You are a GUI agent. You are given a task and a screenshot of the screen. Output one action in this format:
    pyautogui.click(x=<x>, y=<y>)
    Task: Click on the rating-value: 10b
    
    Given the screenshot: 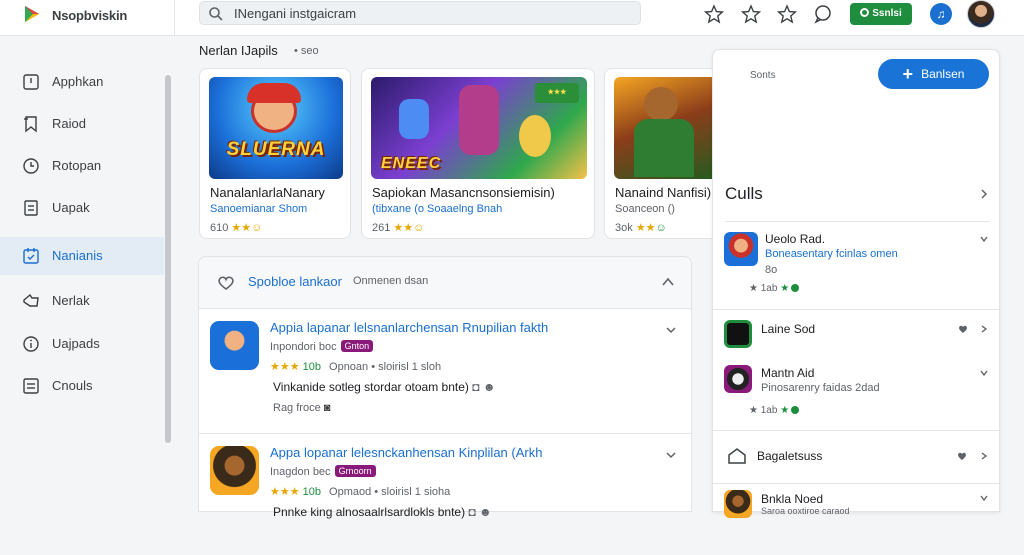 What is the action you would take?
    pyautogui.click(x=312, y=367)
    